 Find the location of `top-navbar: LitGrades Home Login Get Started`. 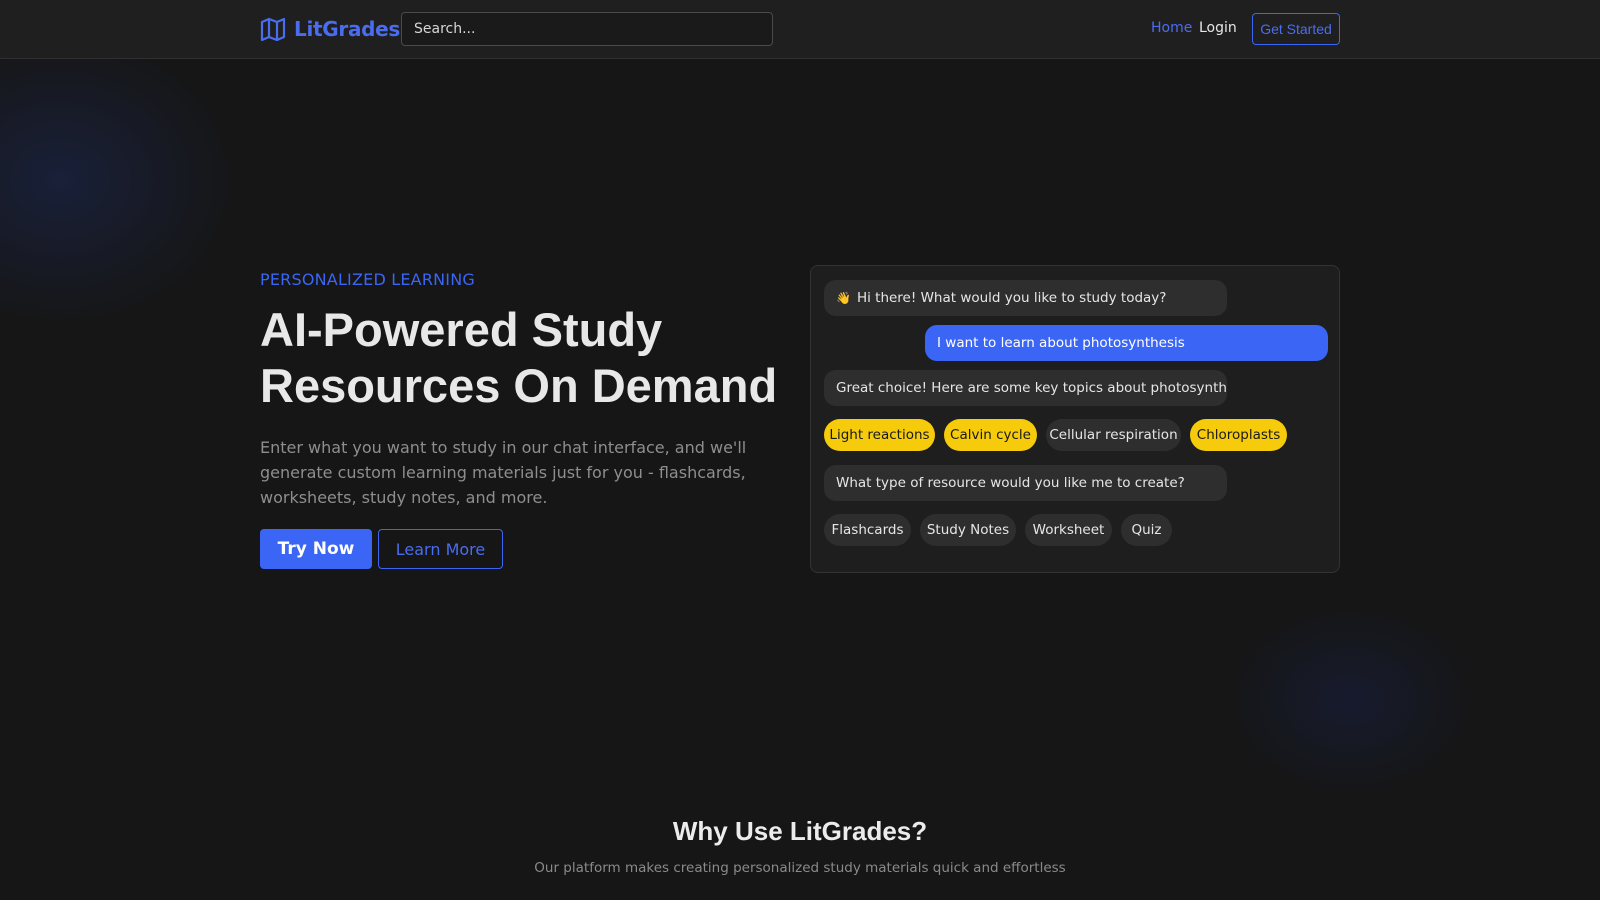

top-navbar: LitGrades Home Login Get Started is located at coordinates (800, 29).